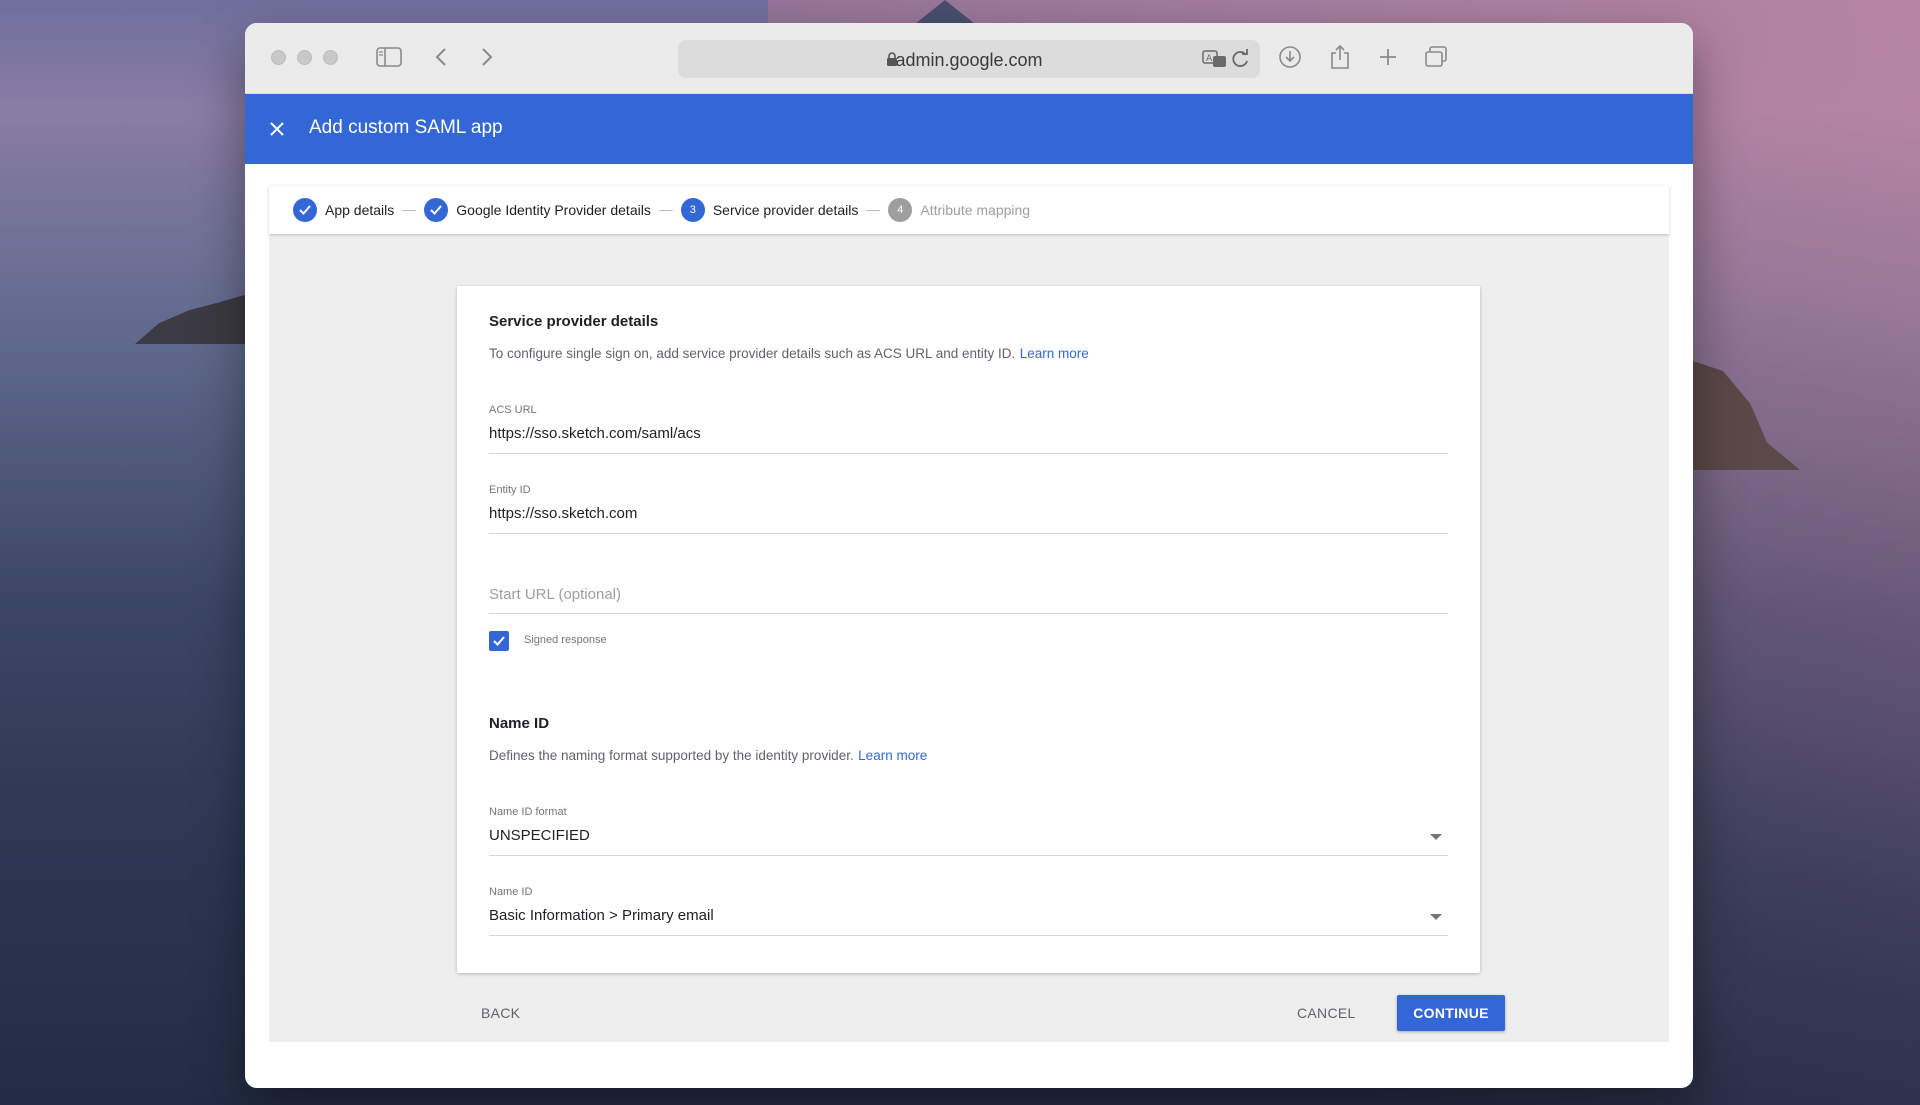  What do you see at coordinates (968, 321) in the screenshot?
I see `service-provider-header: Service provider details` at bounding box center [968, 321].